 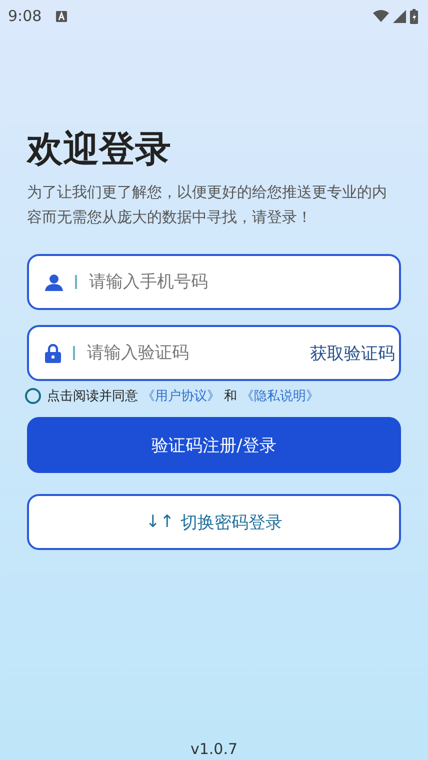 What do you see at coordinates (181, 396) in the screenshot?
I see `user-agreement-link: 《用户协议》` at bounding box center [181, 396].